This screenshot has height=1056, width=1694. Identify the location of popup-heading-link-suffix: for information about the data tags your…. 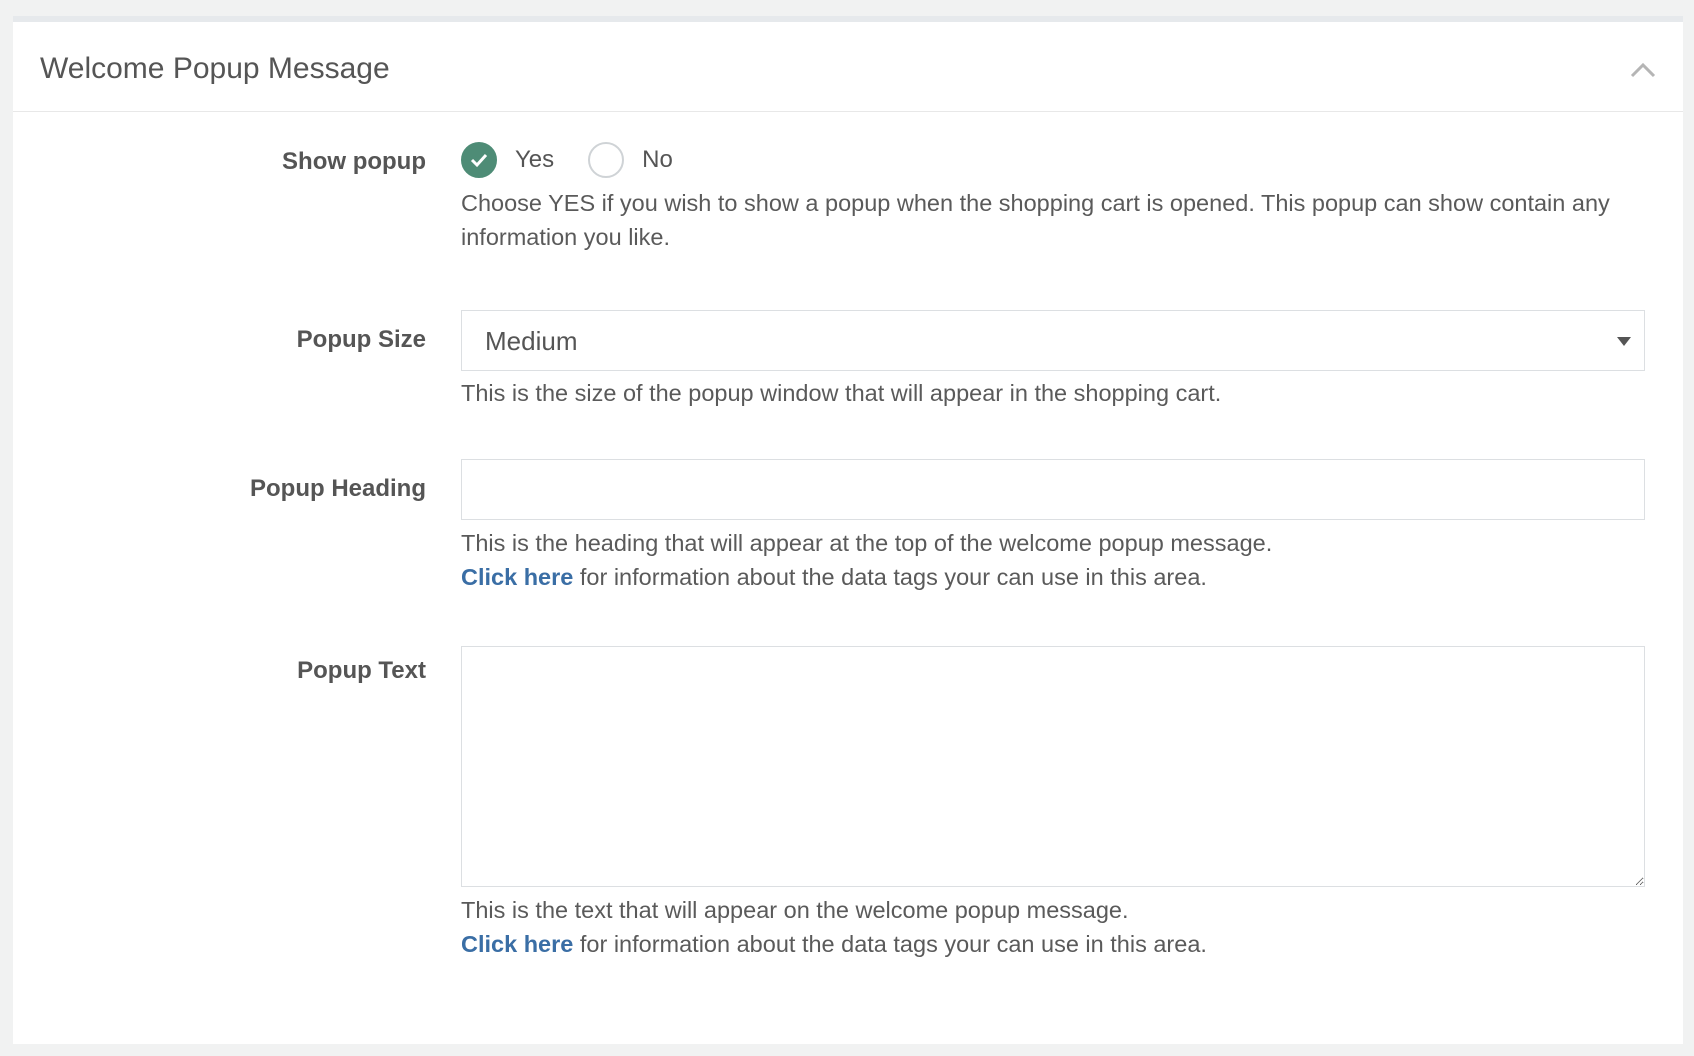
(890, 577).